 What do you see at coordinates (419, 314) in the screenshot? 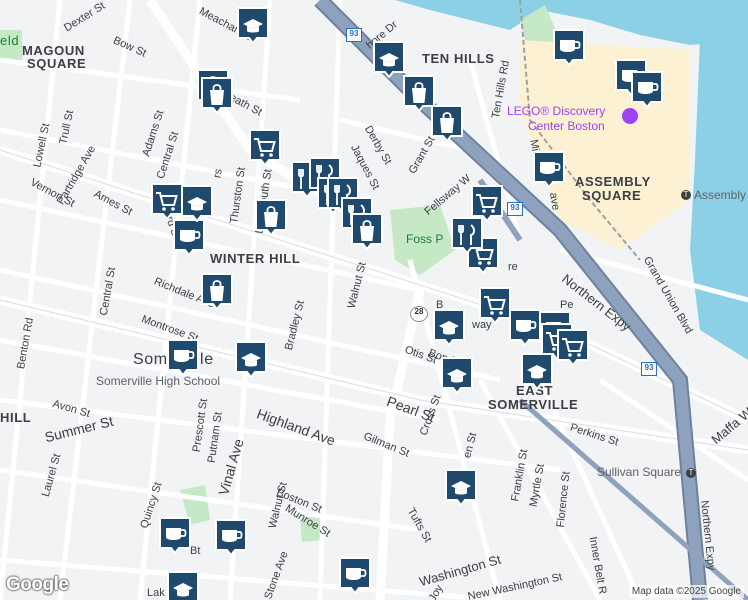
I see `route-28-shield: 28` at bounding box center [419, 314].